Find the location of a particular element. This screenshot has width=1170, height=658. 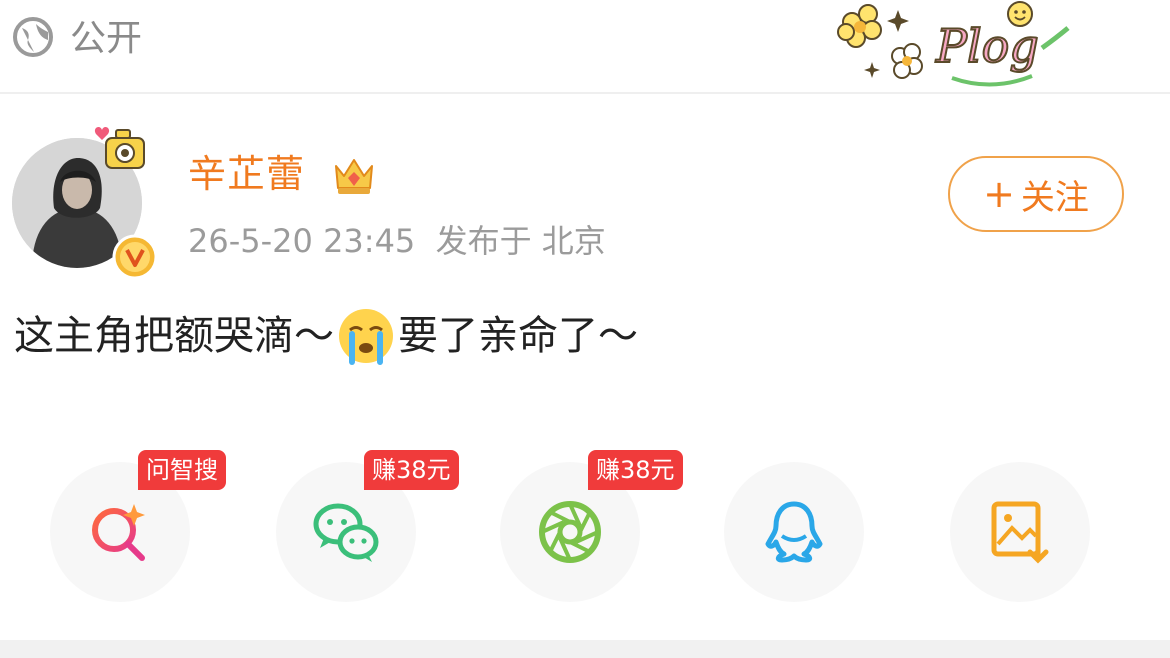

top-bar: 公开 Plog is located at coordinates (585, 46).